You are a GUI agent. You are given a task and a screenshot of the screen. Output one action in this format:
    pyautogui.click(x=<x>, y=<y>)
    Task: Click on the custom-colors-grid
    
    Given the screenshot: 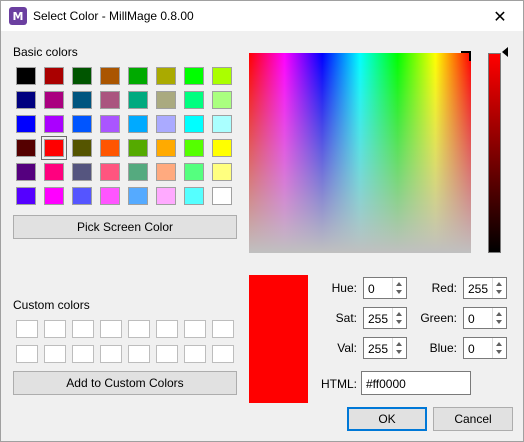 What is the action you would take?
    pyautogui.click(x=125, y=341)
    